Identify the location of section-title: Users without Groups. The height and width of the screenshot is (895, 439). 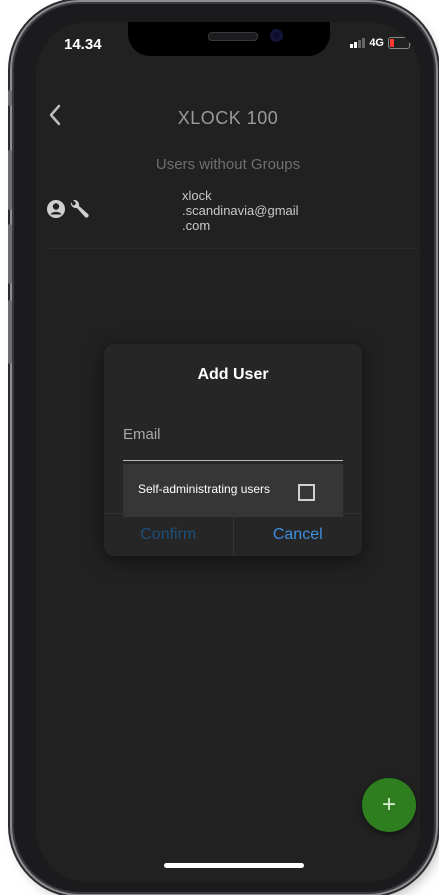
(228, 164).